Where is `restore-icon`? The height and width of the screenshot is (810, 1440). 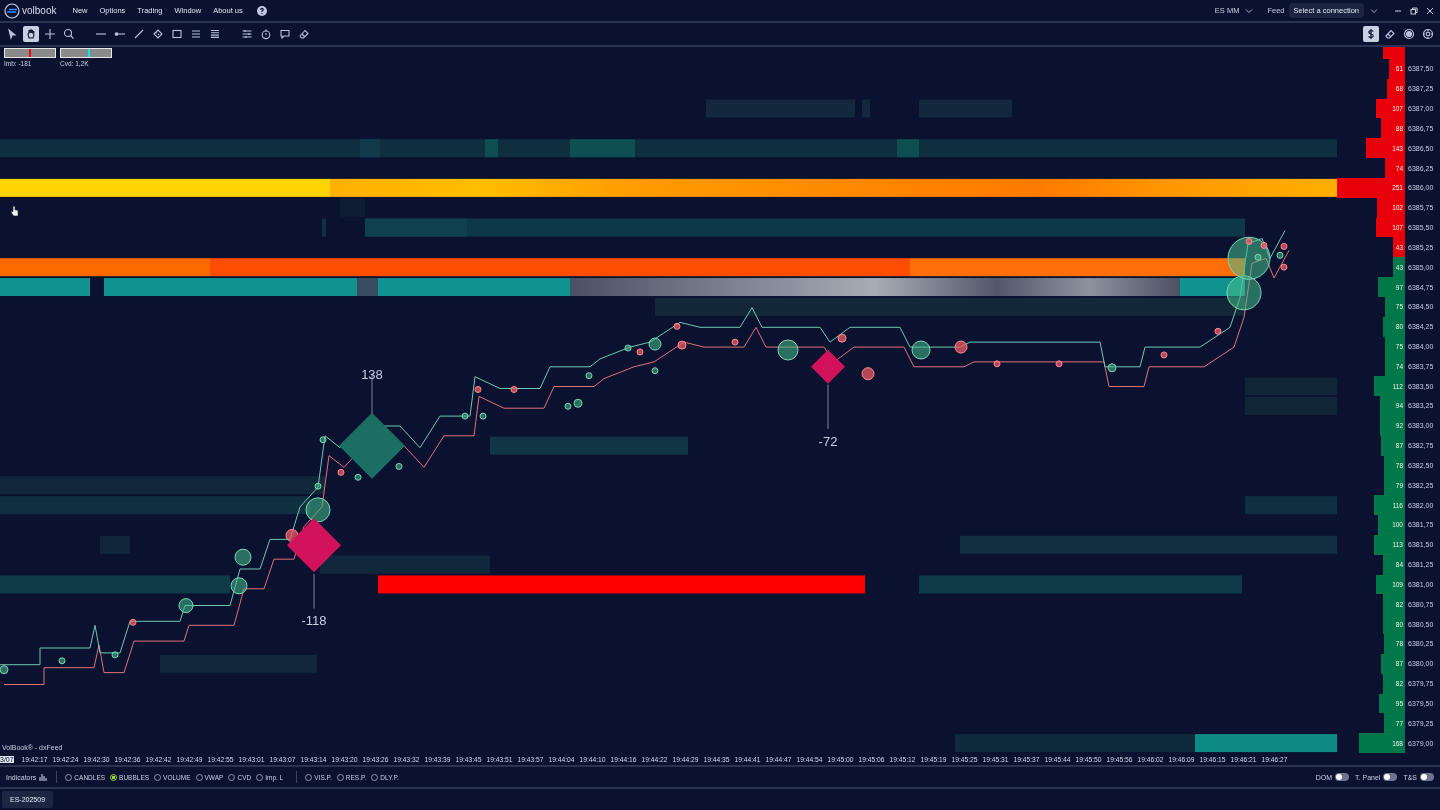 restore-icon is located at coordinates (1414, 10).